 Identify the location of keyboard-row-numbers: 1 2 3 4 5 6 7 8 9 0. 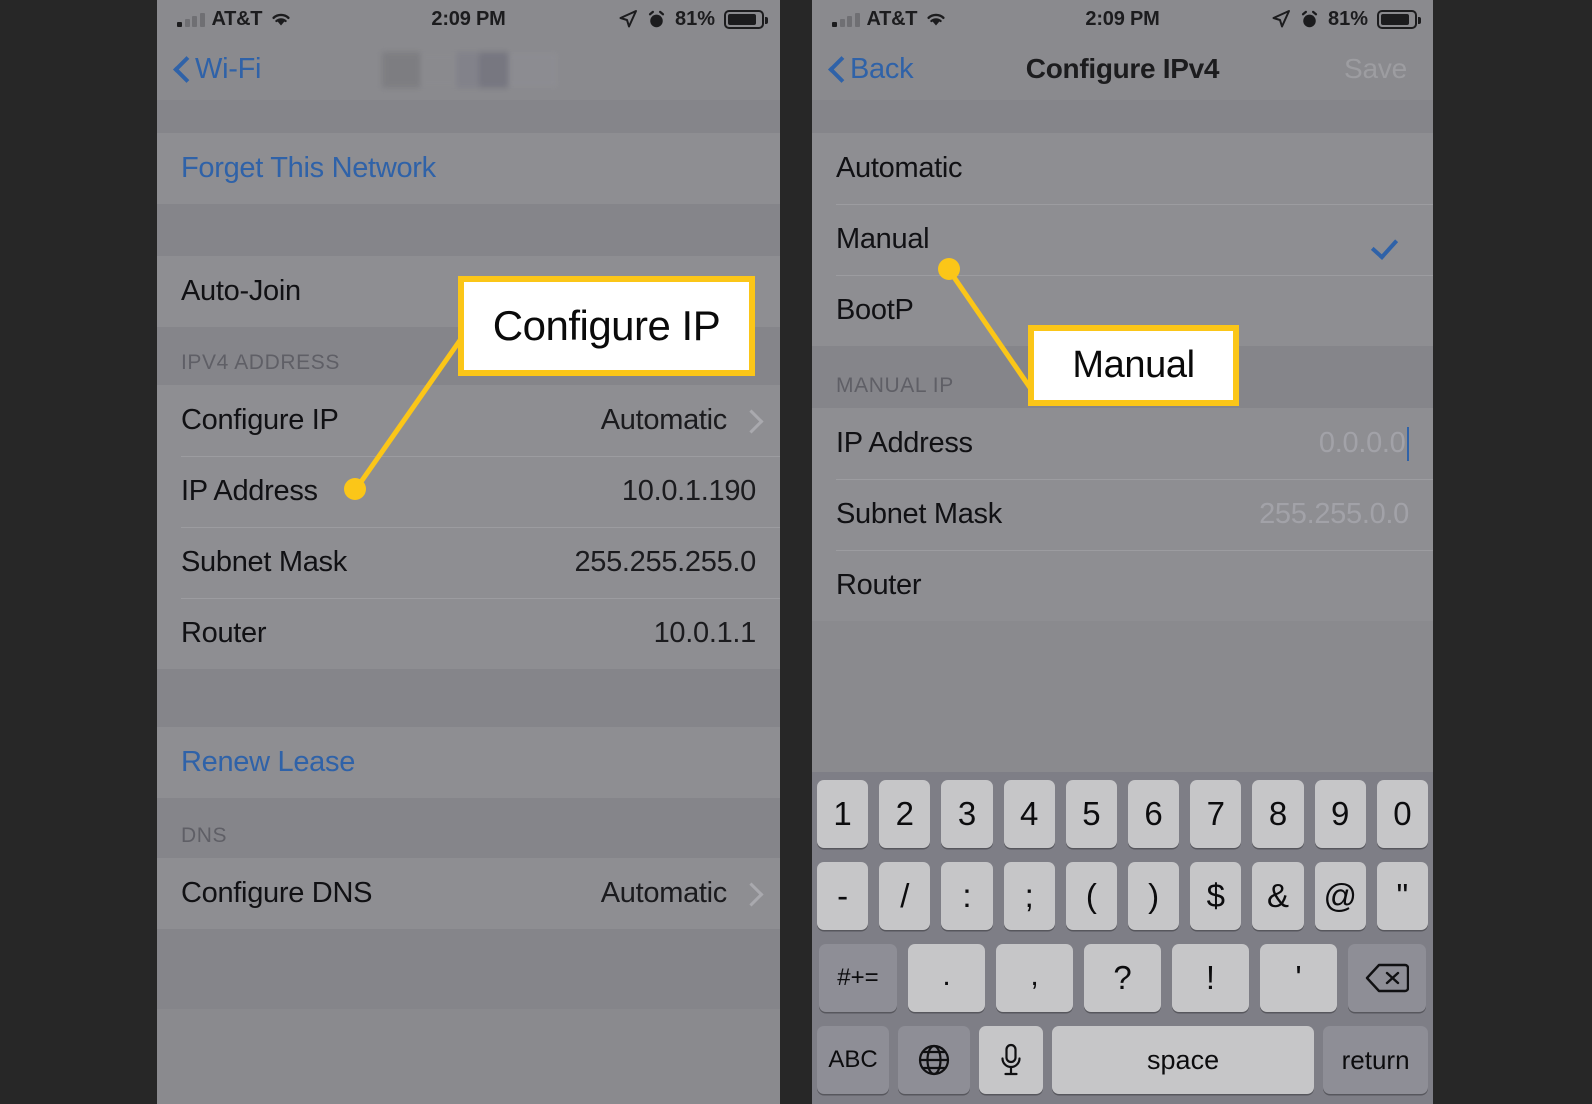
(1122, 814).